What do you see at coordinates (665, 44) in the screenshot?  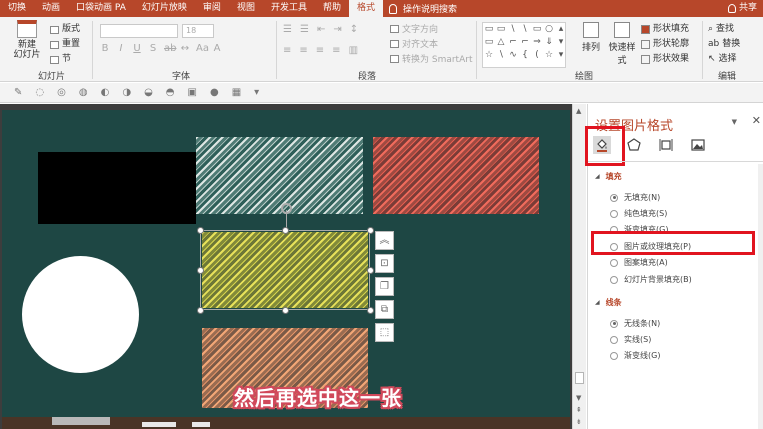 I see `shape-outline-button: 形状轮廓` at bounding box center [665, 44].